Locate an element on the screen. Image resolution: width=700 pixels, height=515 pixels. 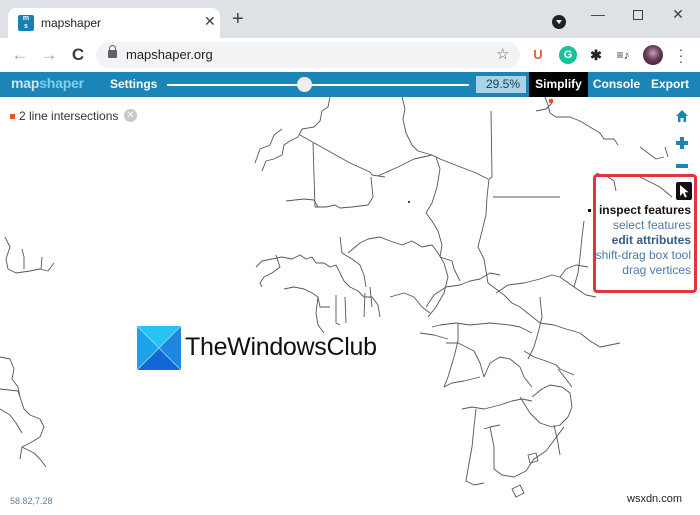
zoom-in-button is located at coordinates (682, 143).